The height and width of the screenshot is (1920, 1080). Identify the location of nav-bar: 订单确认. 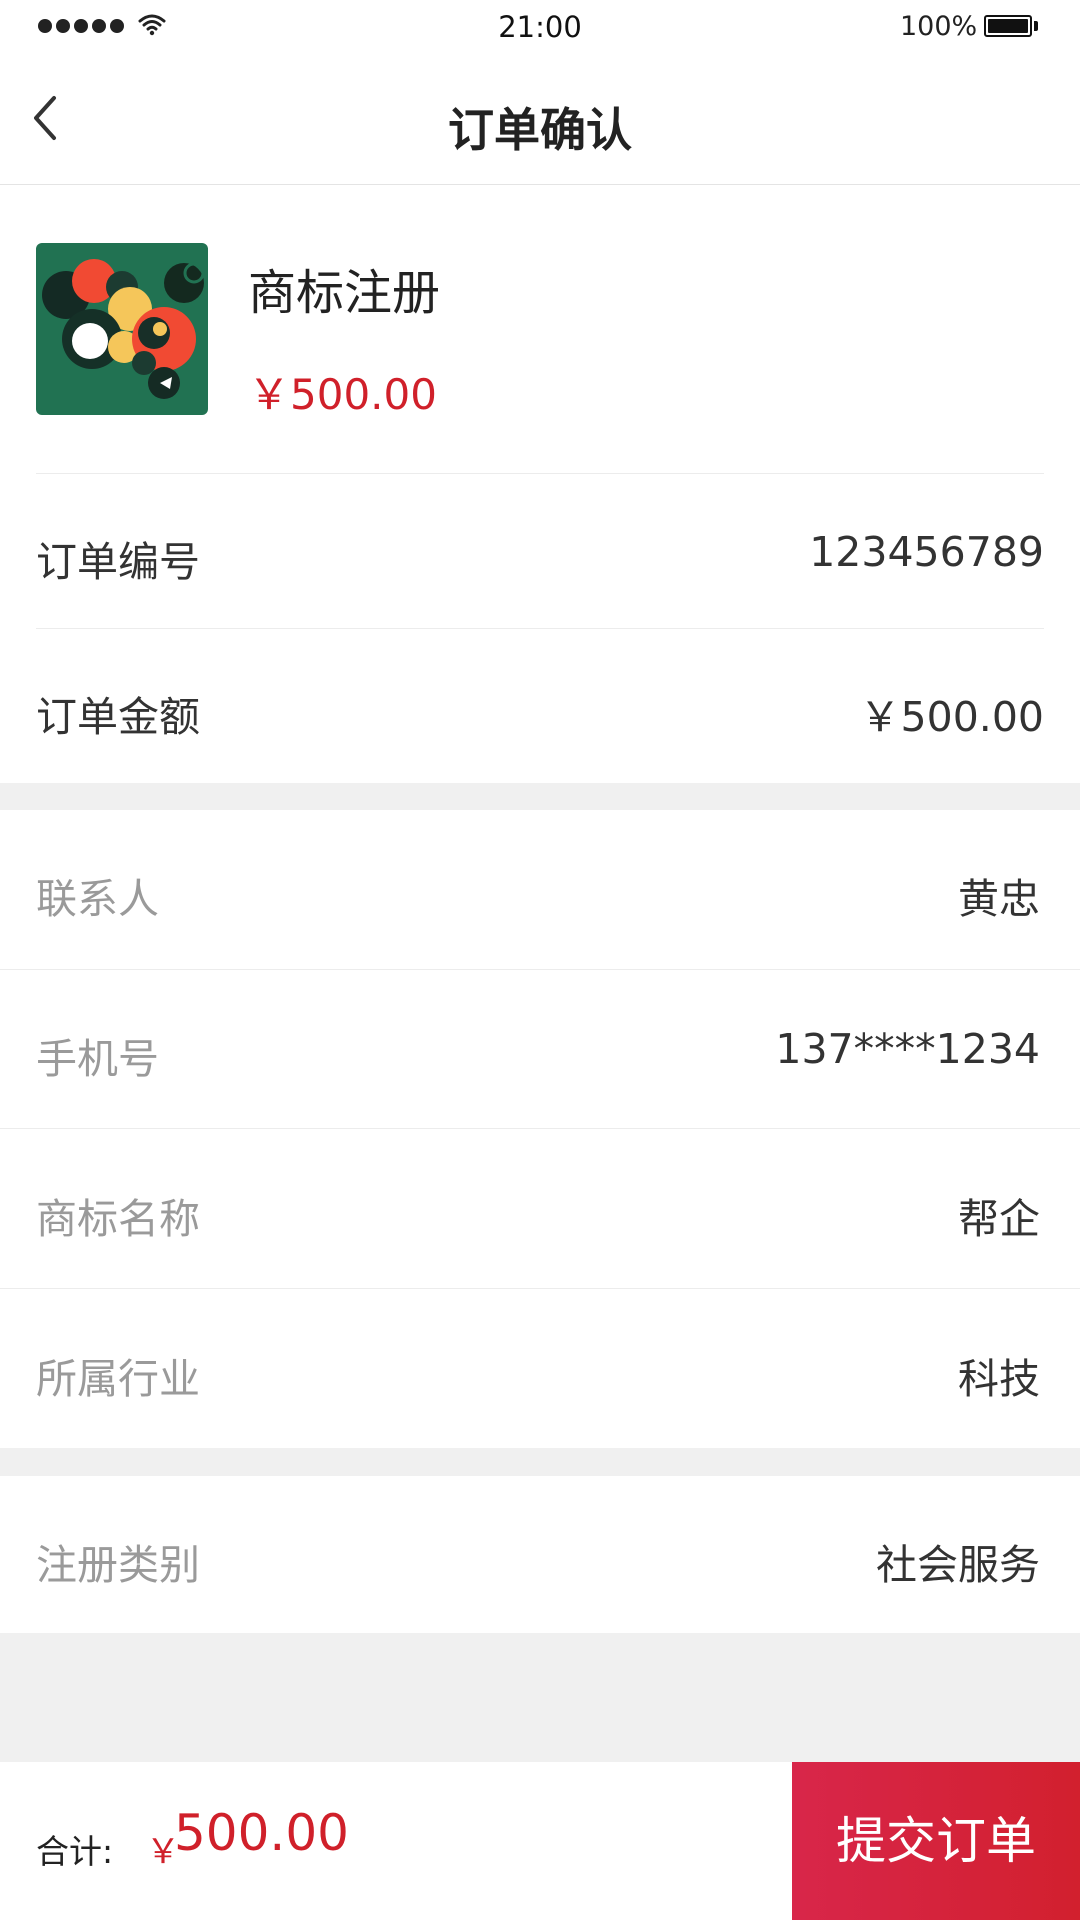
(540, 120).